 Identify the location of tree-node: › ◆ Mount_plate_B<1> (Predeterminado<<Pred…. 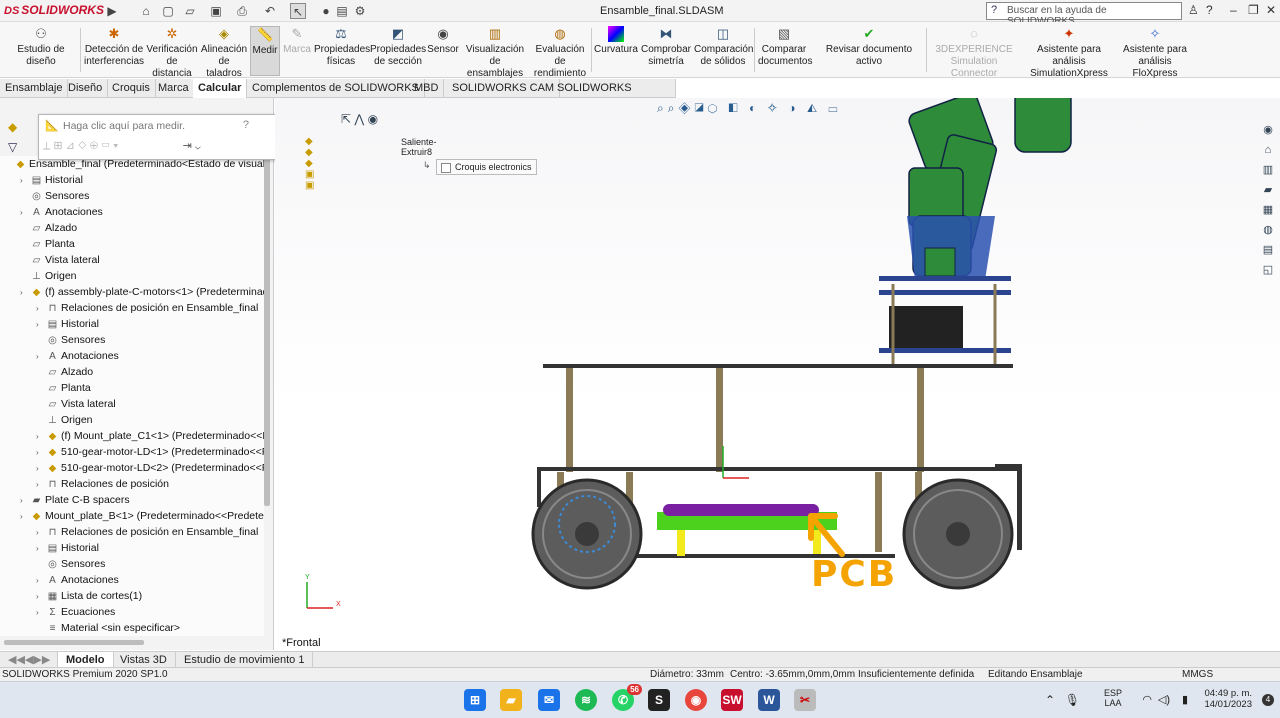
(142, 516).